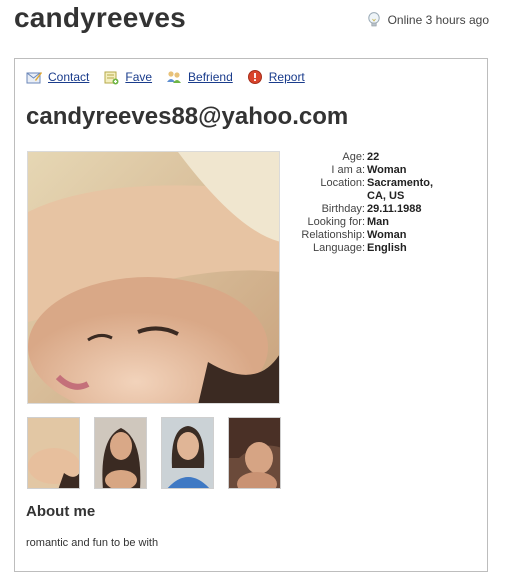 The height and width of the screenshot is (586, 505). I want to click on profile-heading: candyreeves88@yahoo.com, so click(187, 116).